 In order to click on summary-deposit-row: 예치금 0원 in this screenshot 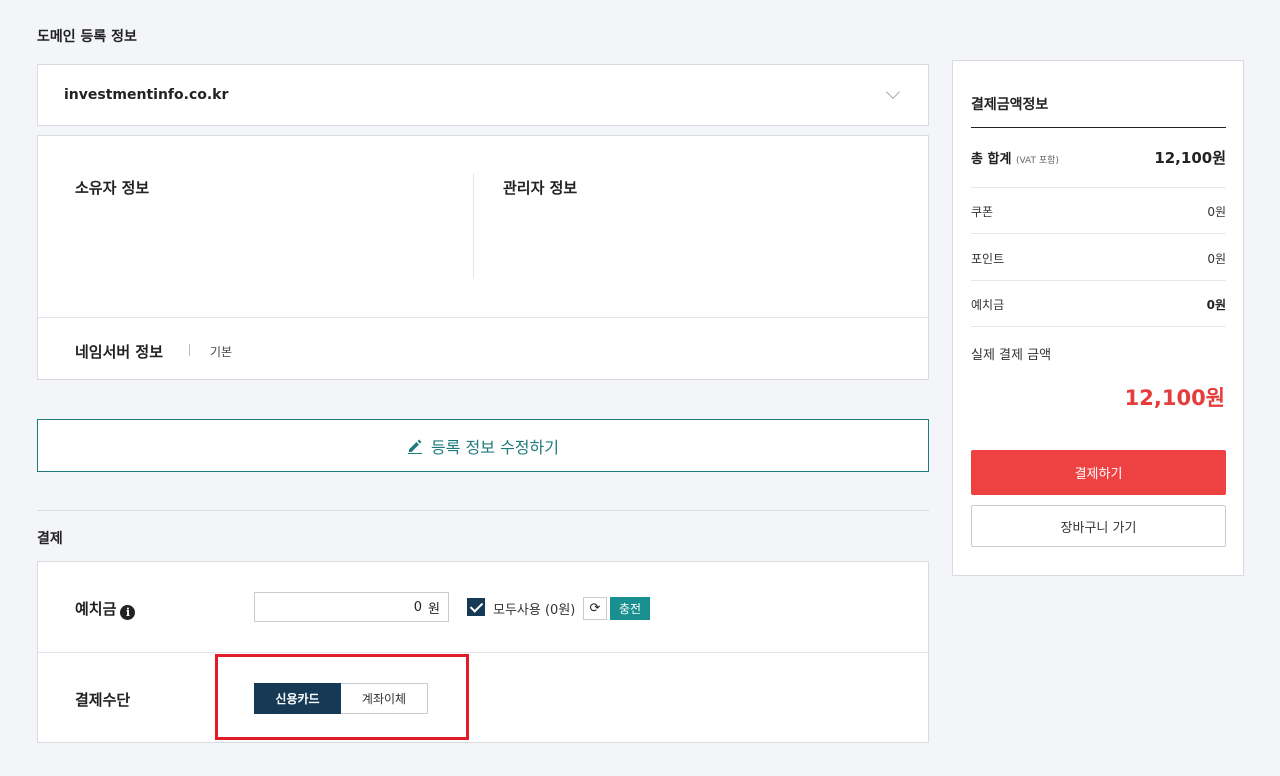, I will do `click(1098, 304)`.